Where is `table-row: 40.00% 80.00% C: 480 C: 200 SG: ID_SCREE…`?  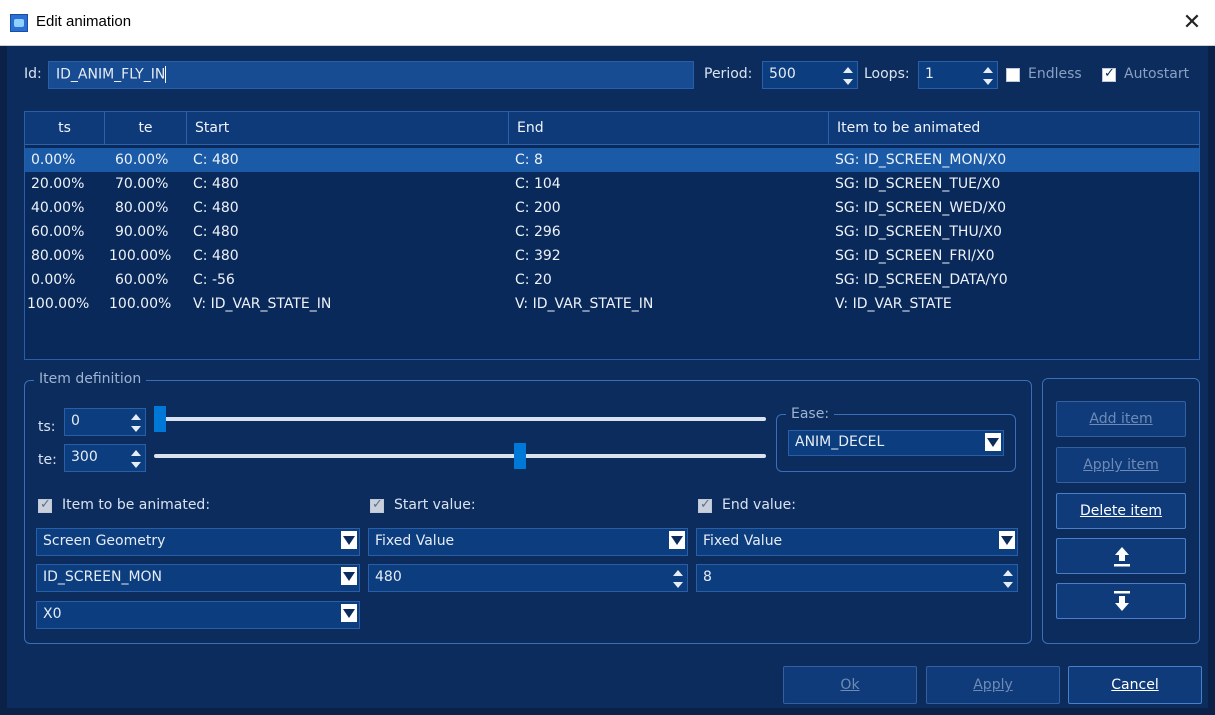
table-row: 40.00% 80.00% C: 480 C: 200 SG: ID_SCREE… is located at coordinates (612, 208).